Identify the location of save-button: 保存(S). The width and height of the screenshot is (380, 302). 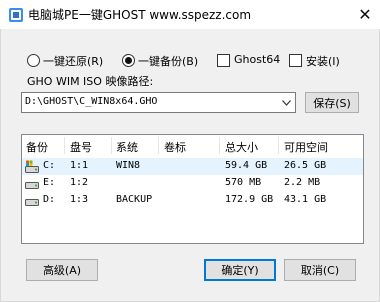
(332, 102).